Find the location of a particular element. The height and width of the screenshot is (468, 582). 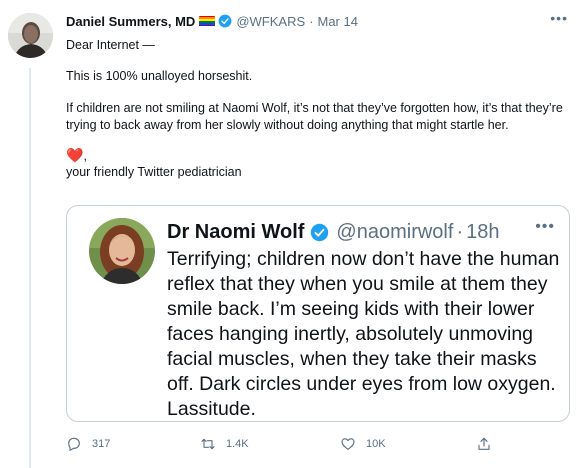

retweet-icon is located at coordinates (208, 444).